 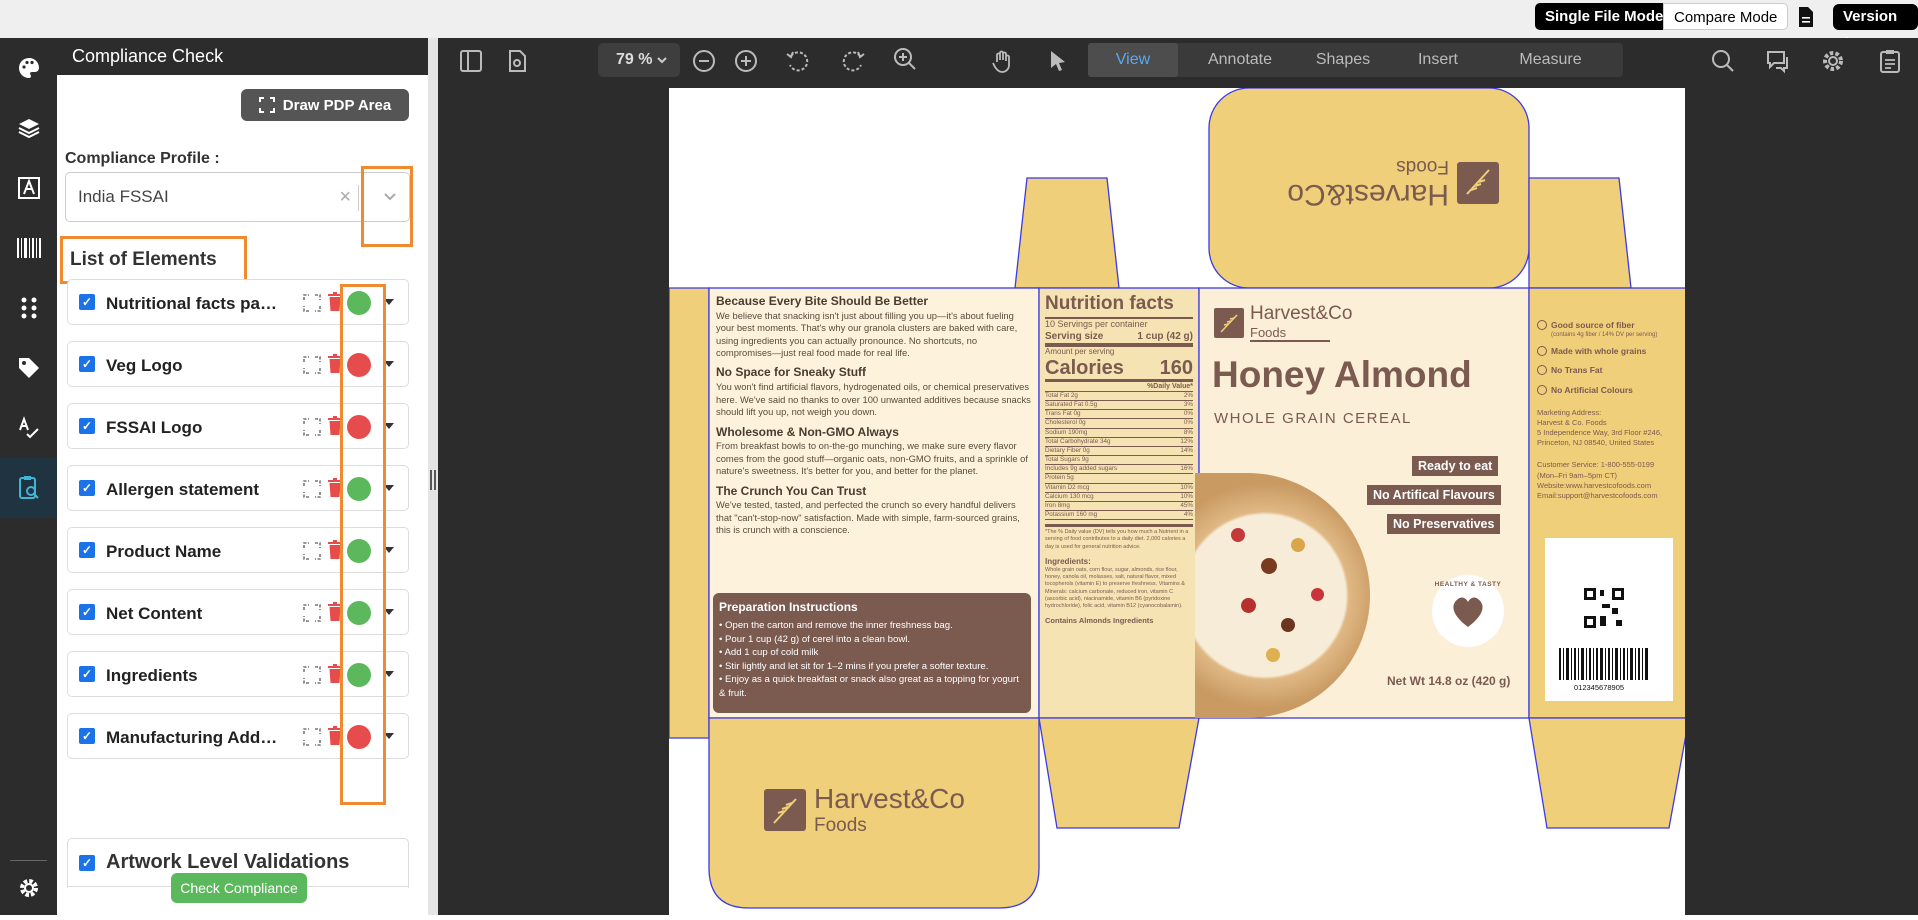 I want to click on splitter-grip-icon, so click(x=433, y=480).